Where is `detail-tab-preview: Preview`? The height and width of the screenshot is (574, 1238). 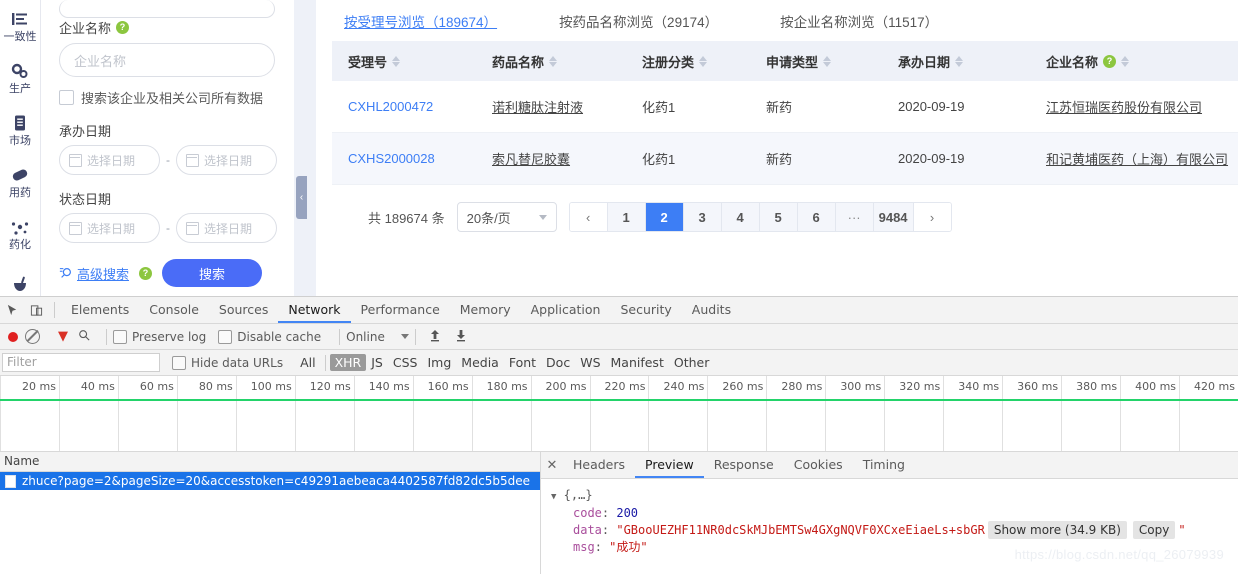 detail-tab-preview: Preview is located at coordinates (669, 465).